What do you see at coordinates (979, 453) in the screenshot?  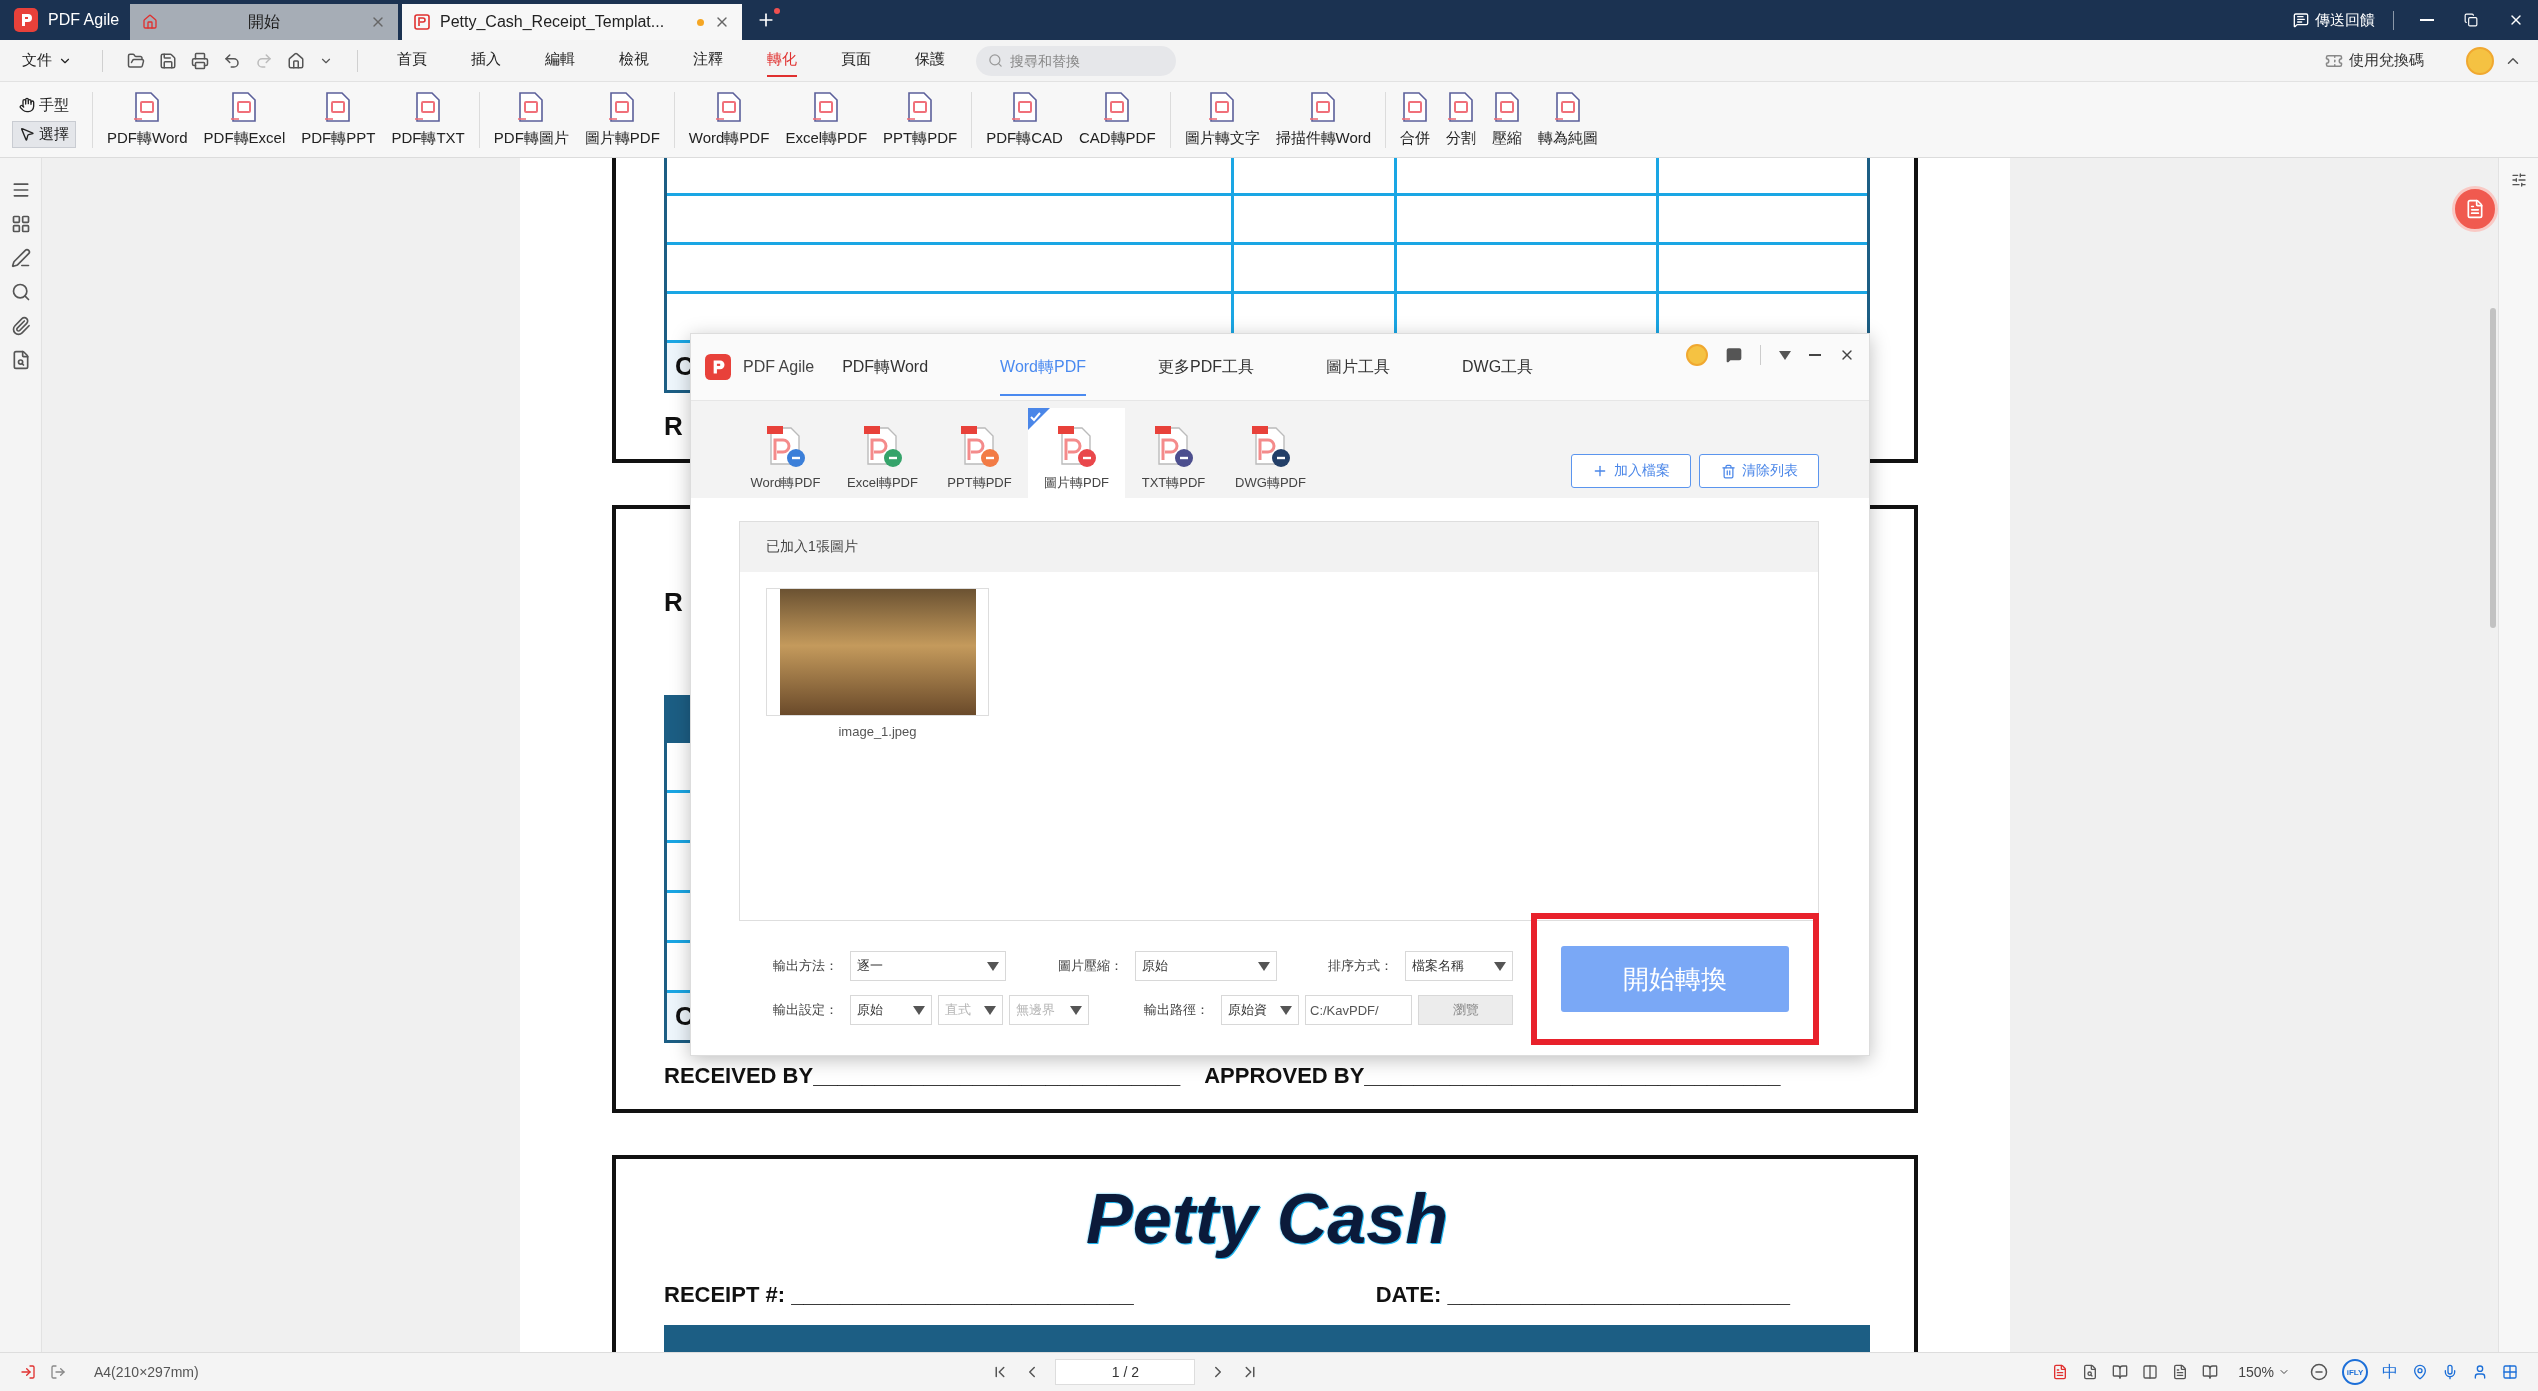 I see `convert-type-tab: PPT轉PDF` at bounding box center [979, 453].